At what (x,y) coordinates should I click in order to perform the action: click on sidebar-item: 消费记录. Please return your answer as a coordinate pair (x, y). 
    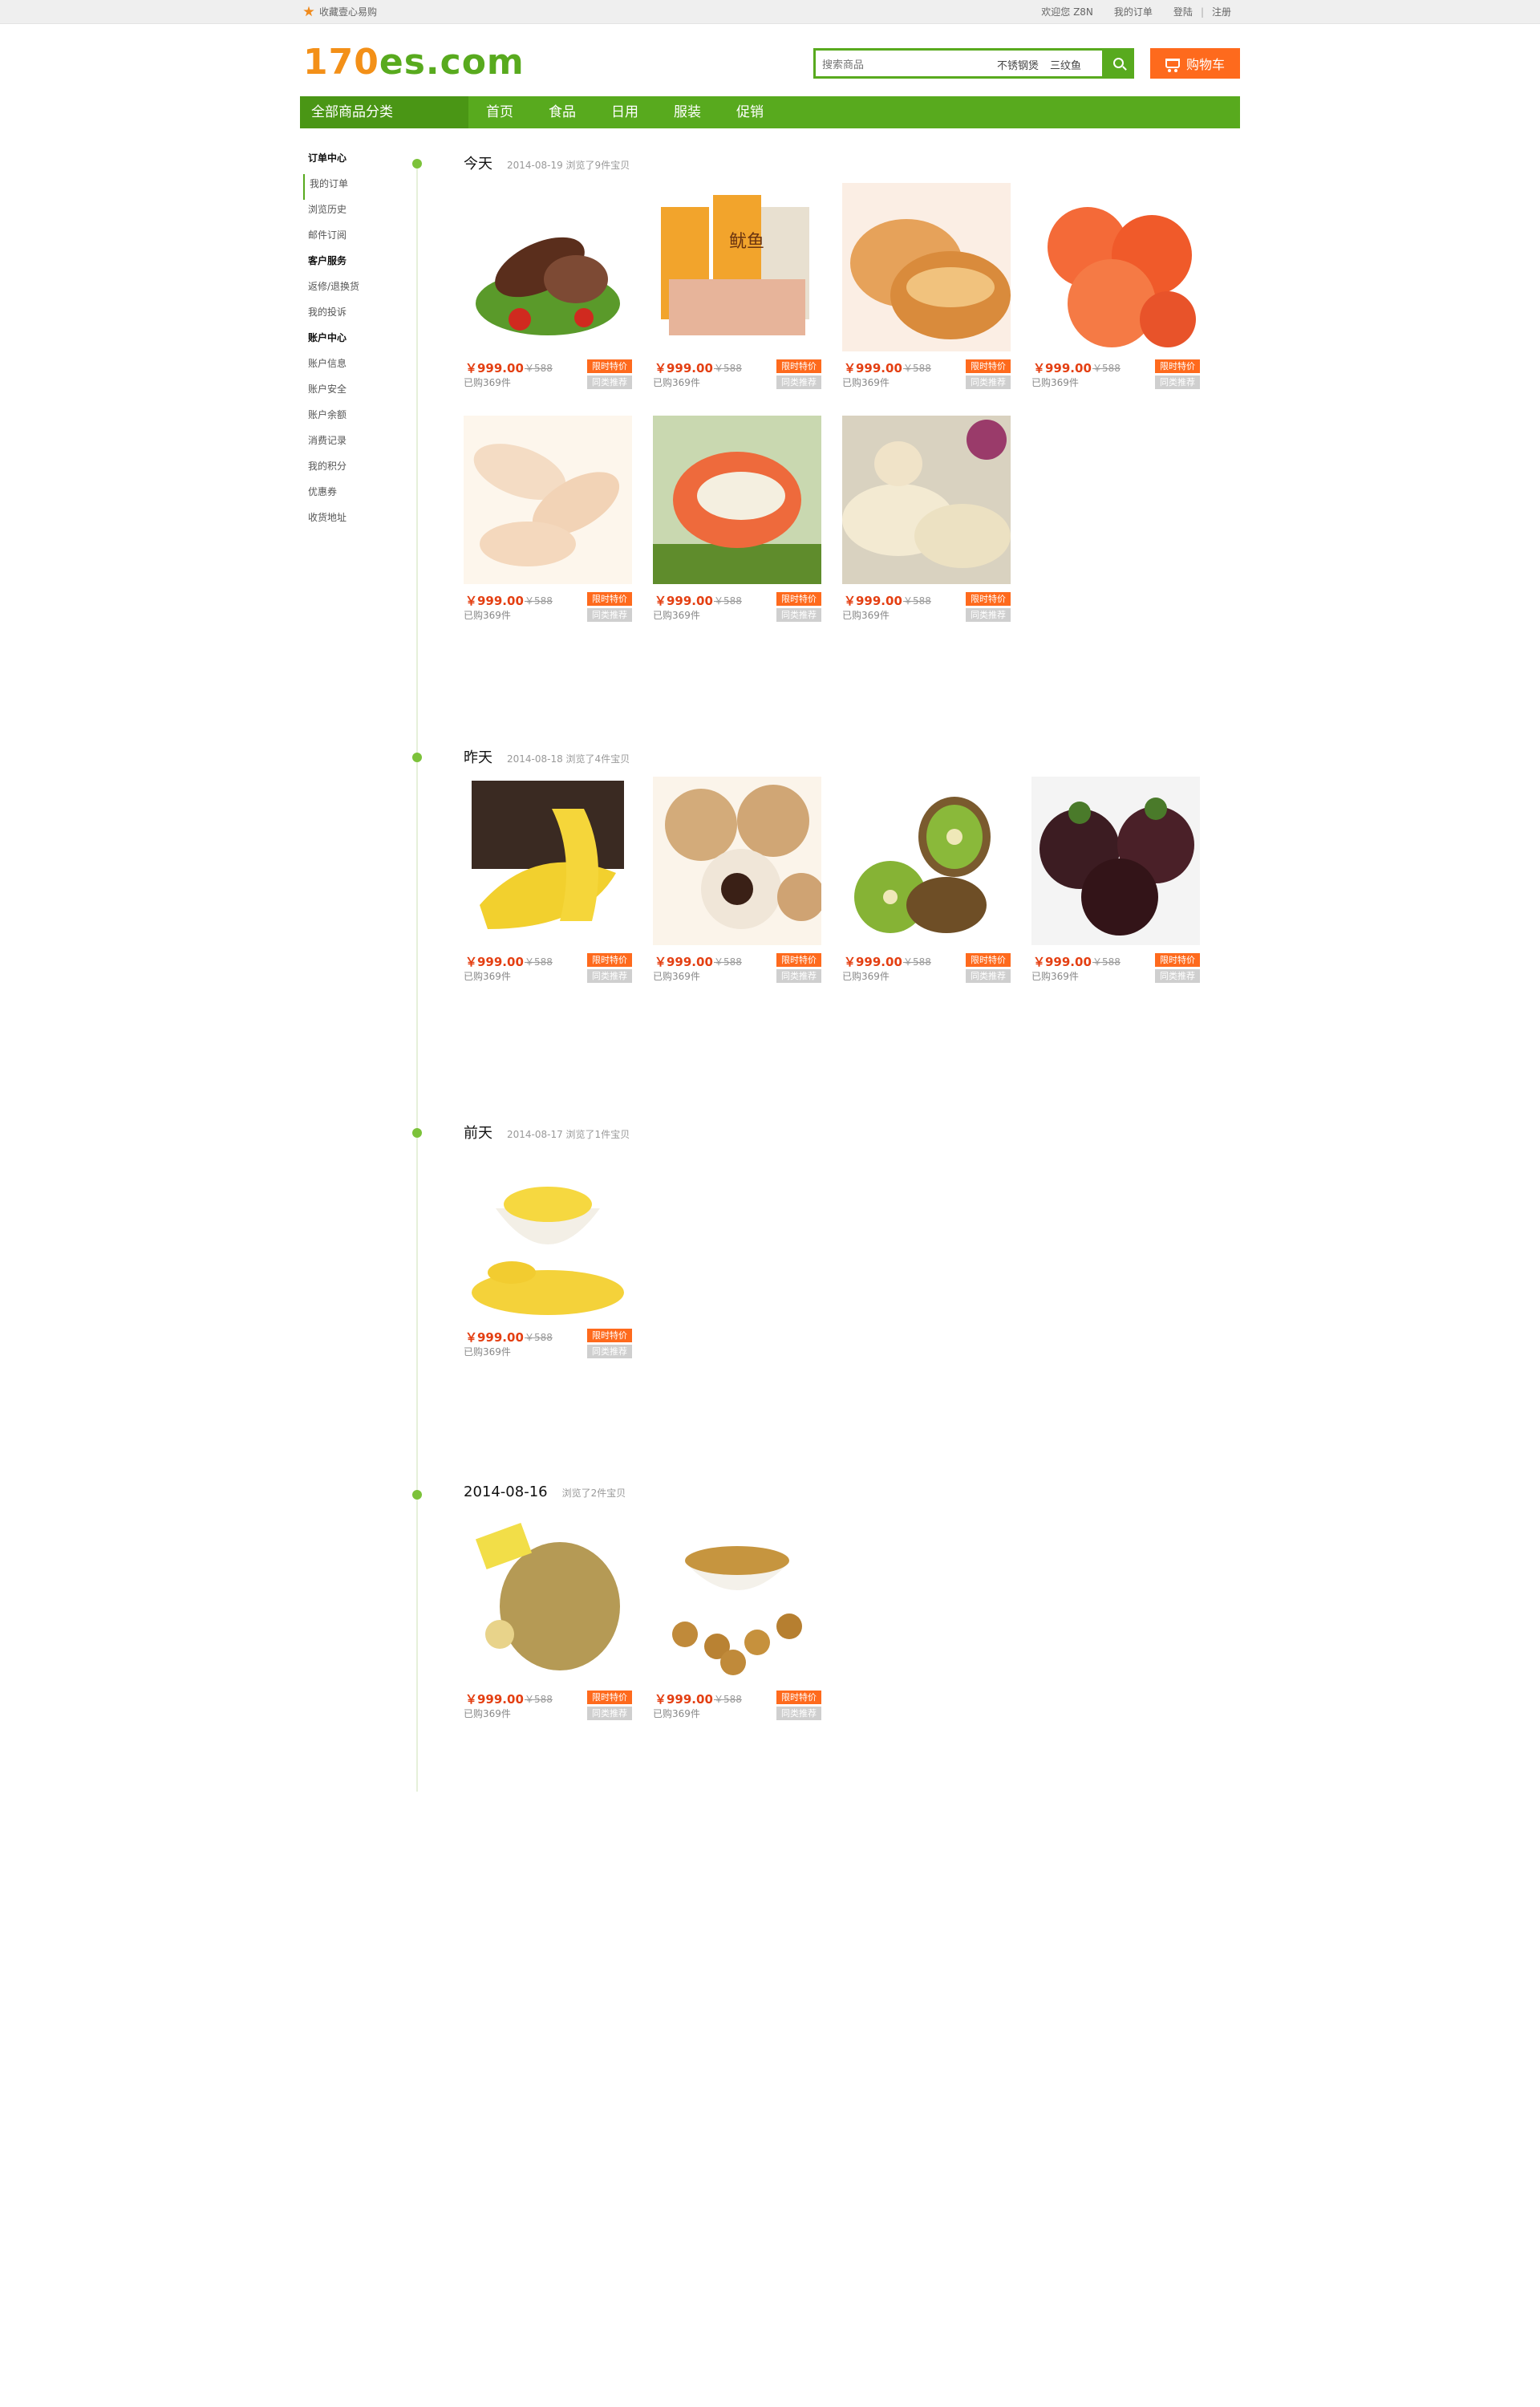
    Looking at the image, I should click on (351, 444).